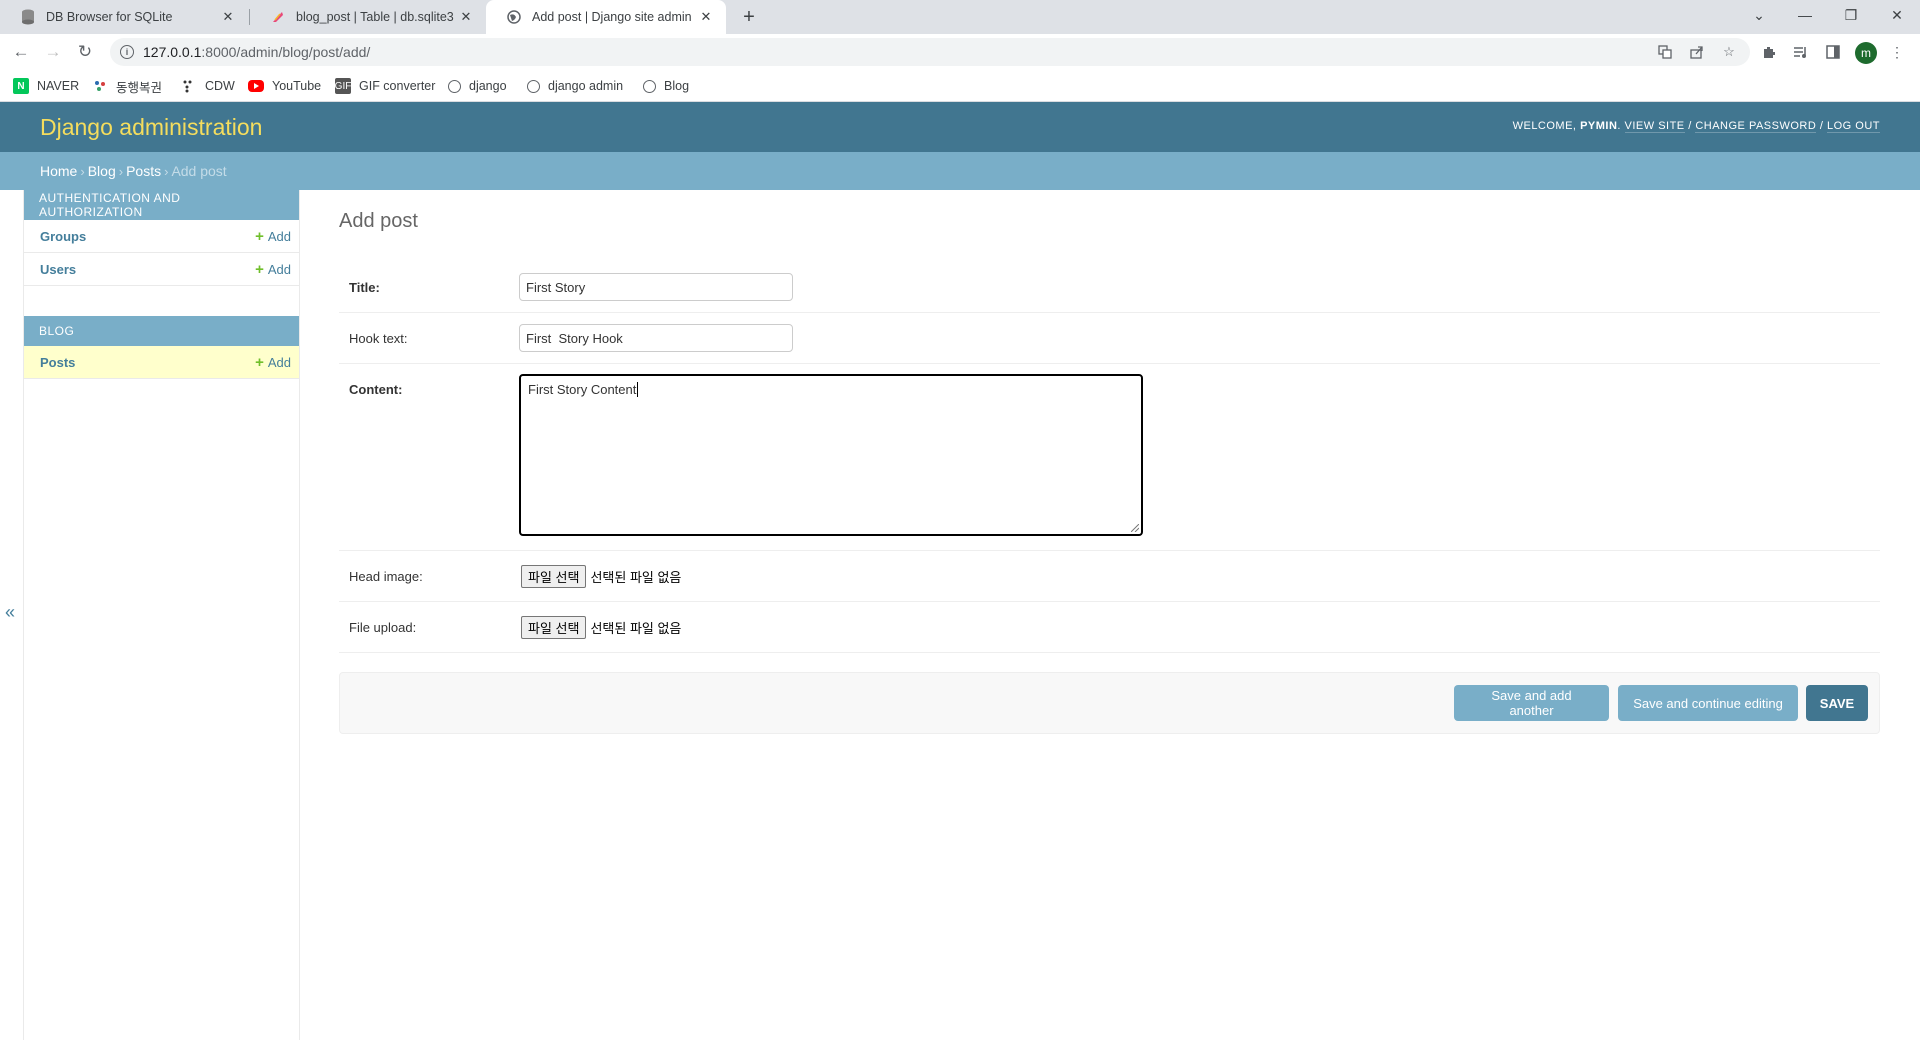 The width and height of the screenshot is (1920, 1040). Describe the element at coordinates (1837, 703) in the screenshot. I see `save-button: Save` at that location.